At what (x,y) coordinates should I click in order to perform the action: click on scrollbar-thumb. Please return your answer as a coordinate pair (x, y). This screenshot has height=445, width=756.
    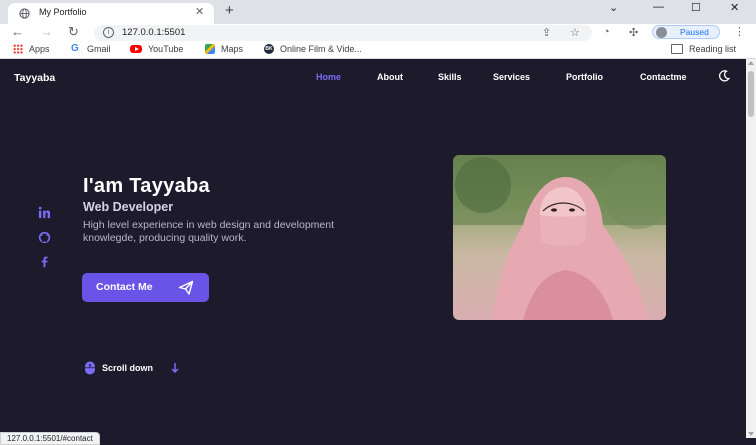
    Looking at the image, I should click on (751, 94).